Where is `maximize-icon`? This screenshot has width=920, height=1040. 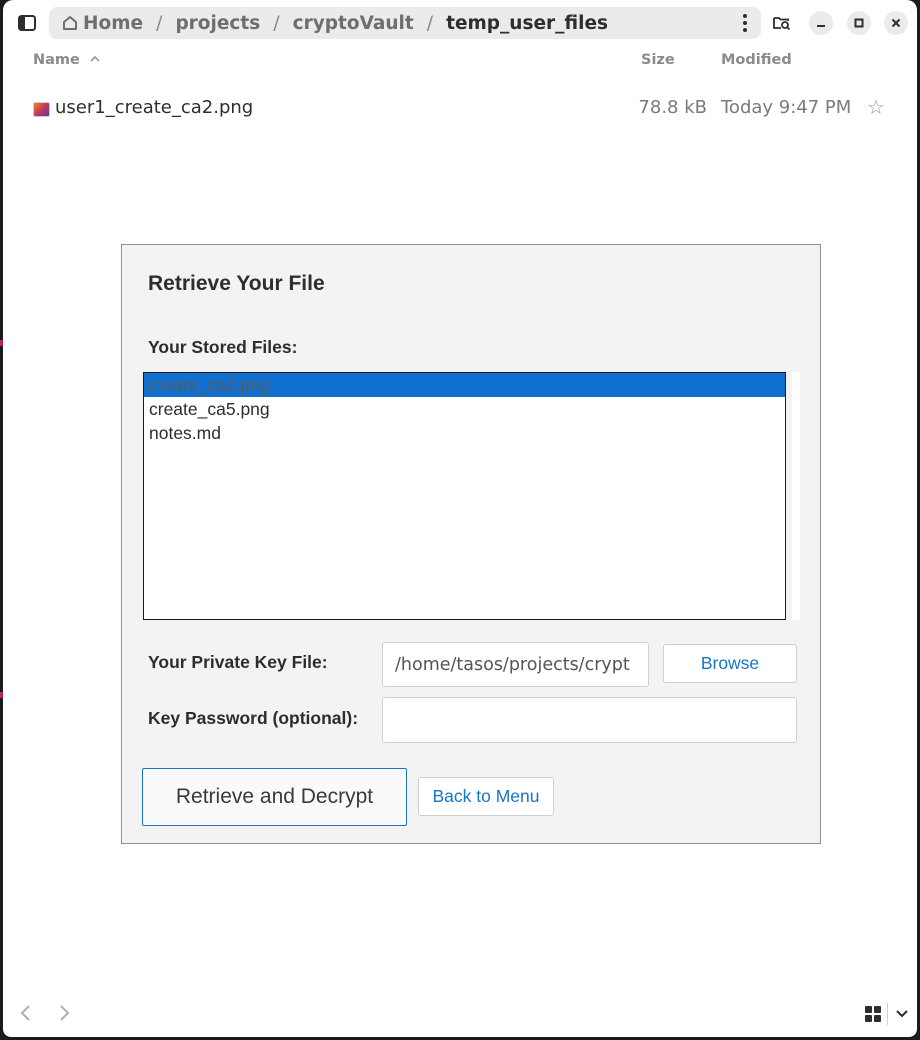 maximize-icon is located at coordinates (859, 23).